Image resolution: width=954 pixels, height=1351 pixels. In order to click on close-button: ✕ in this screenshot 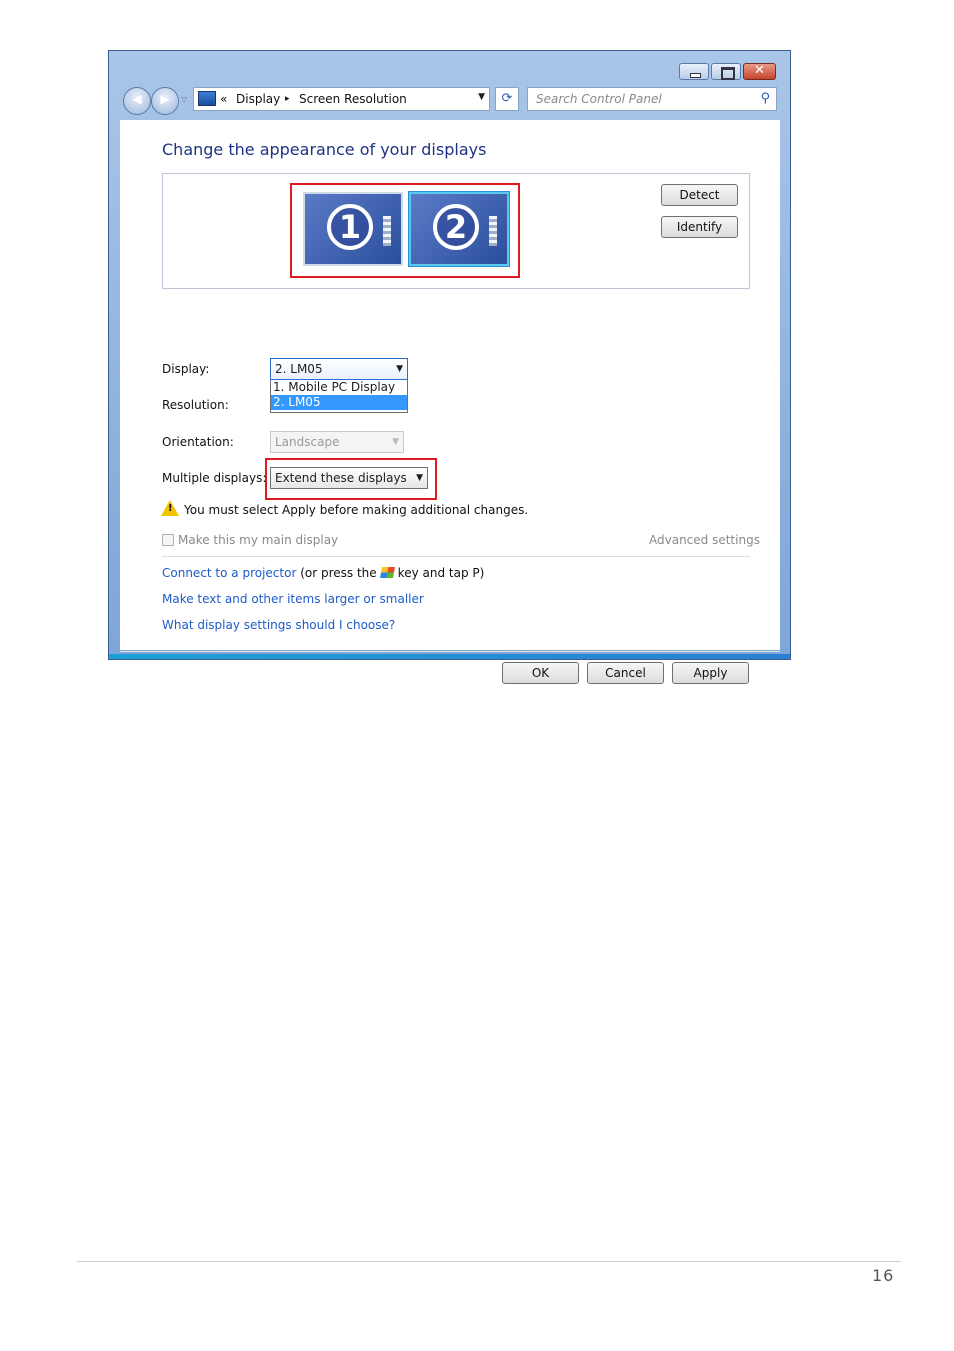, I will do `click(759, 71)`.